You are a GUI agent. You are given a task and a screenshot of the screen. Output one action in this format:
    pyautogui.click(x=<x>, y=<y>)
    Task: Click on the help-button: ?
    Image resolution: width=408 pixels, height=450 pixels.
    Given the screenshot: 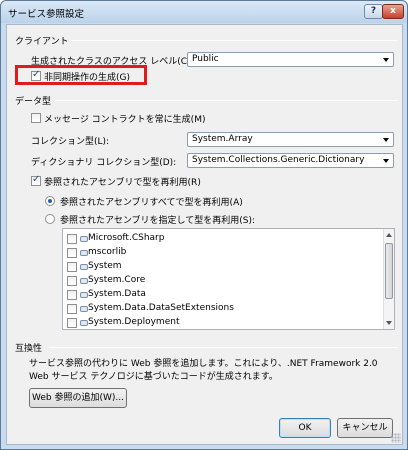 What is the action you would take?
    pyautogui.click(x=373, y=11)
    